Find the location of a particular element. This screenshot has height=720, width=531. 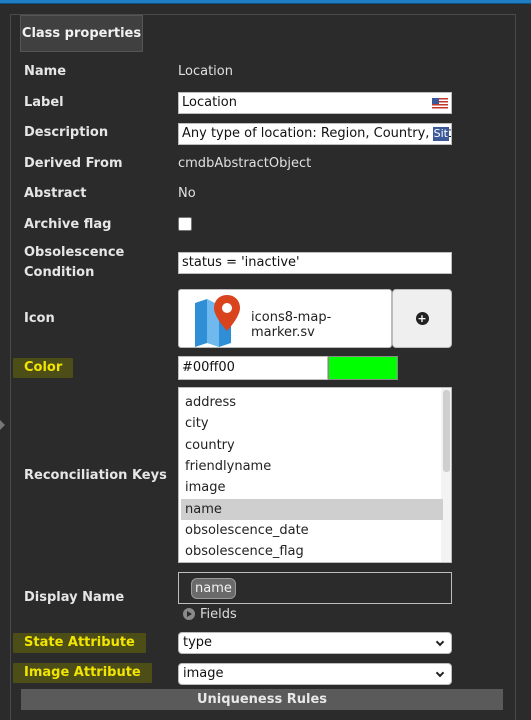

display-name-tag: name is located at coordinates (213, 588).